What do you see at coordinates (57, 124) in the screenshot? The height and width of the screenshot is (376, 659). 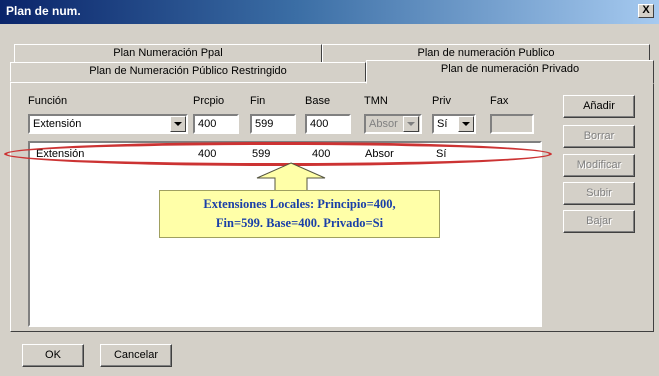 I see `funcion-select-value: Extensión` at bounding box center [57, 124].